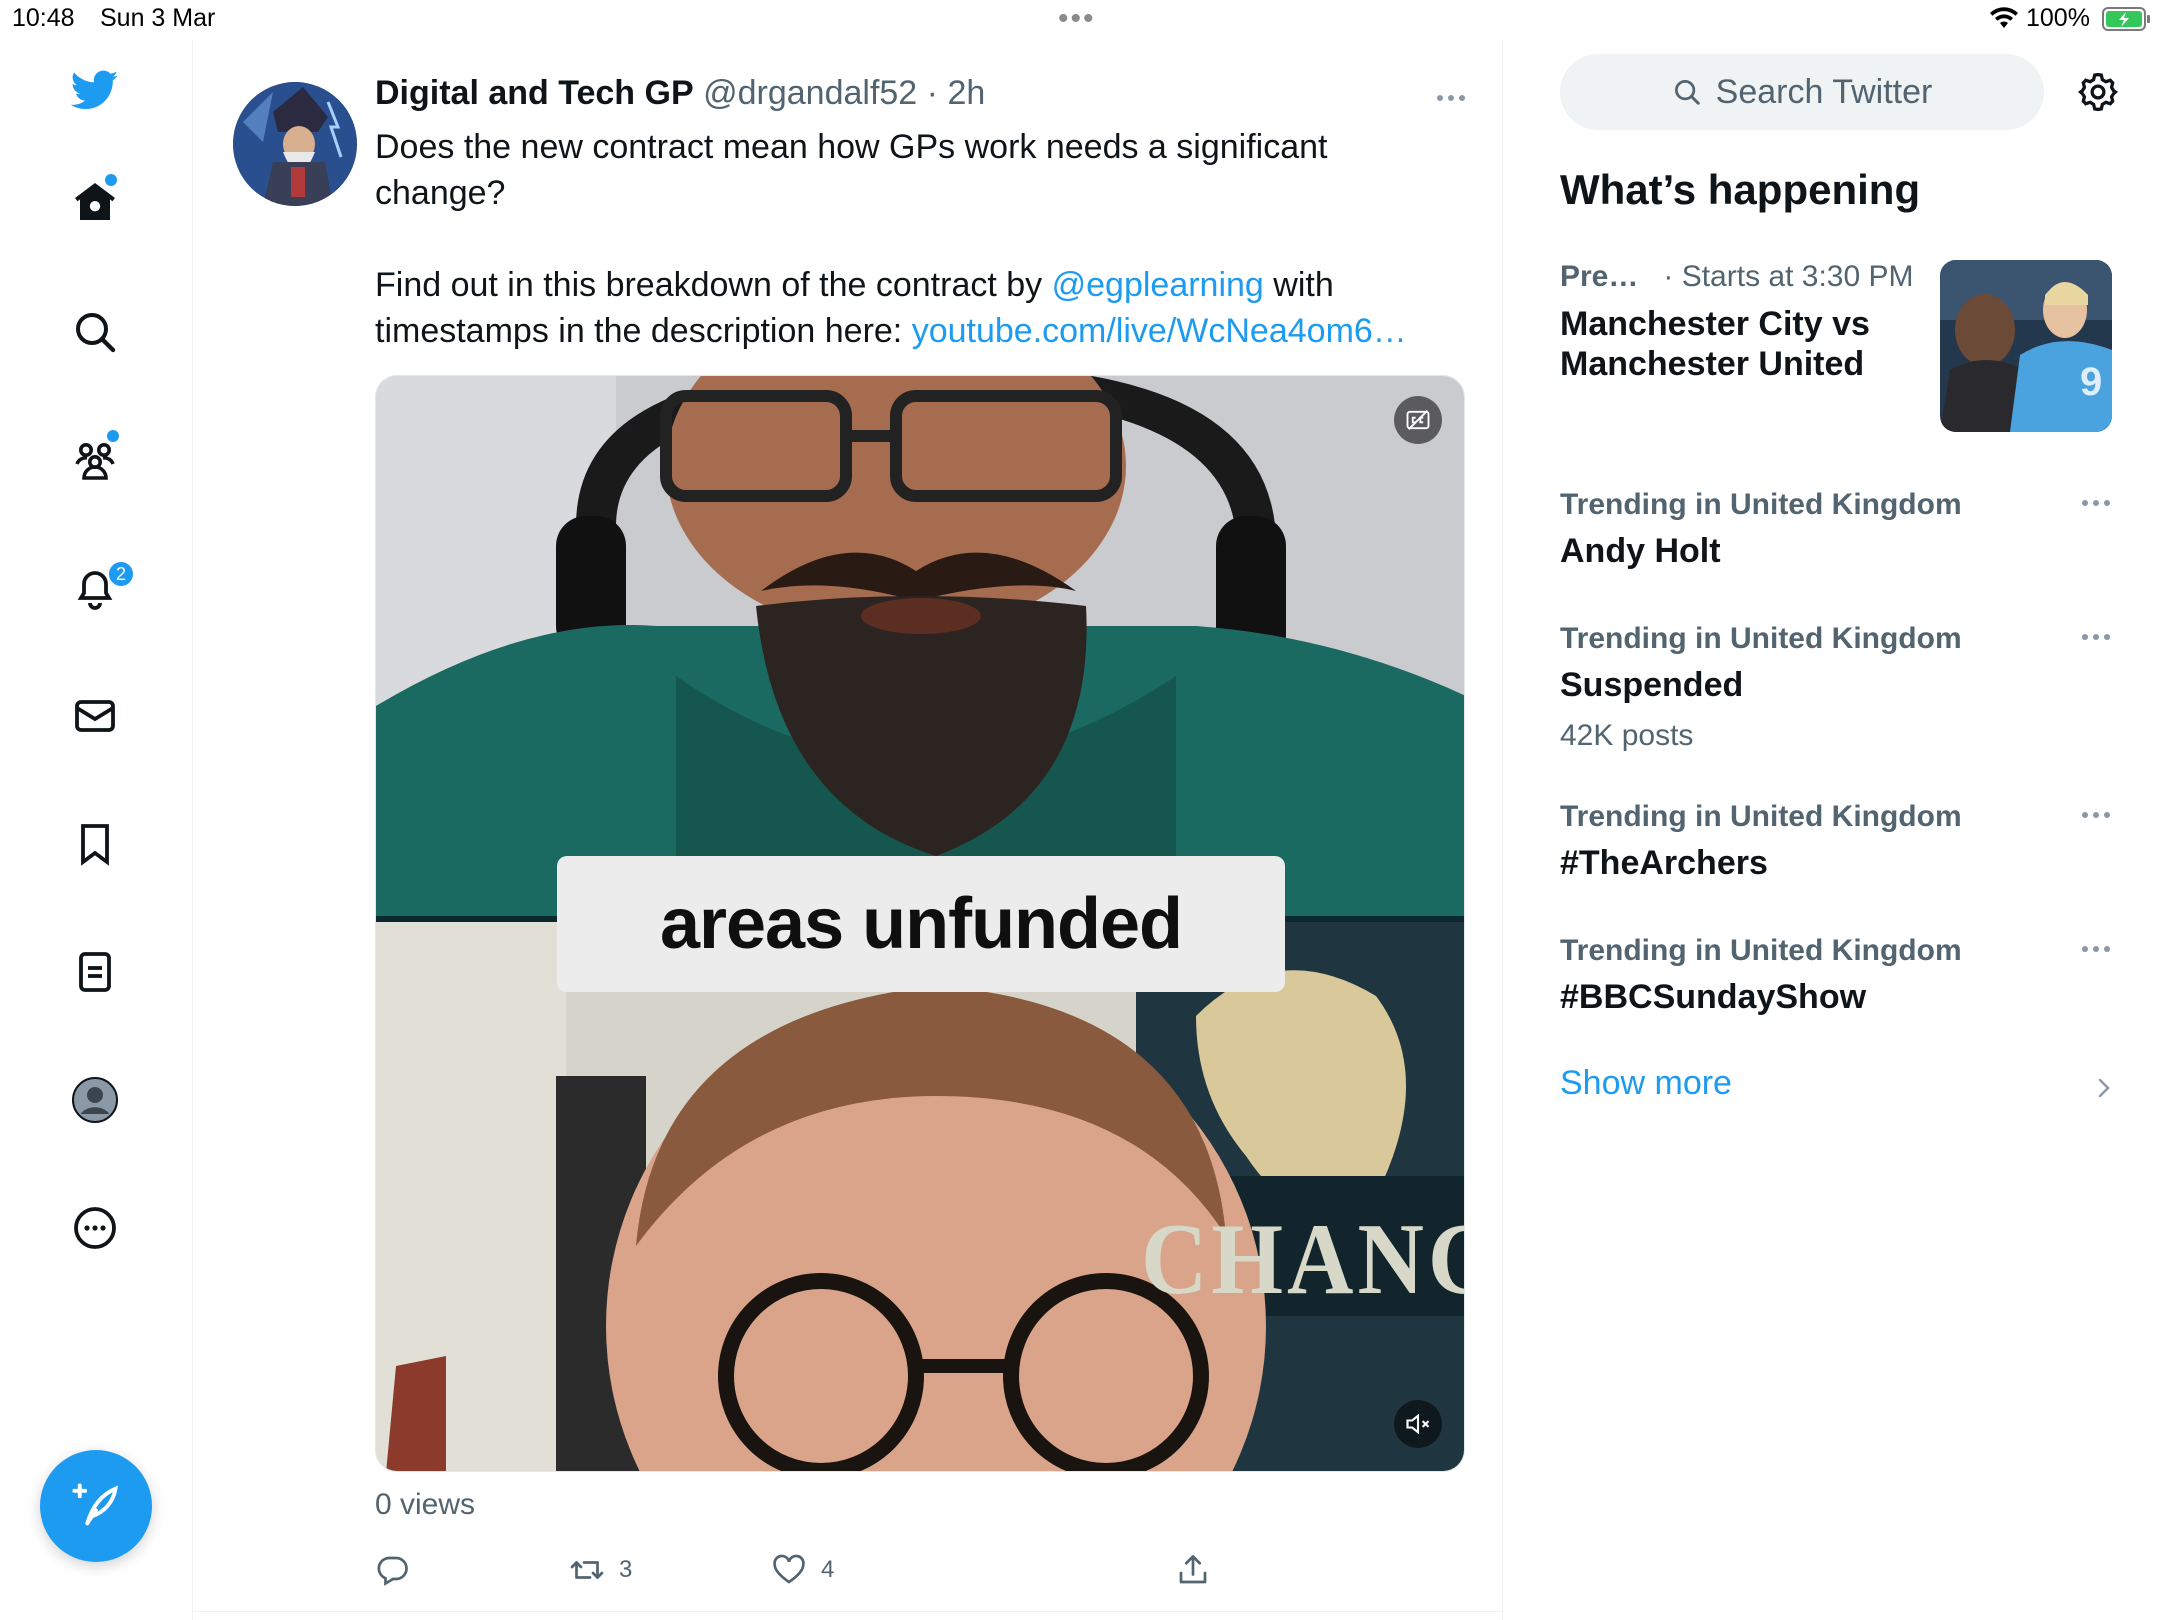  Describe the element at coordinates (1077, 19) in the screenshot. I see `multitasking-dots-icon: •••` at that location.